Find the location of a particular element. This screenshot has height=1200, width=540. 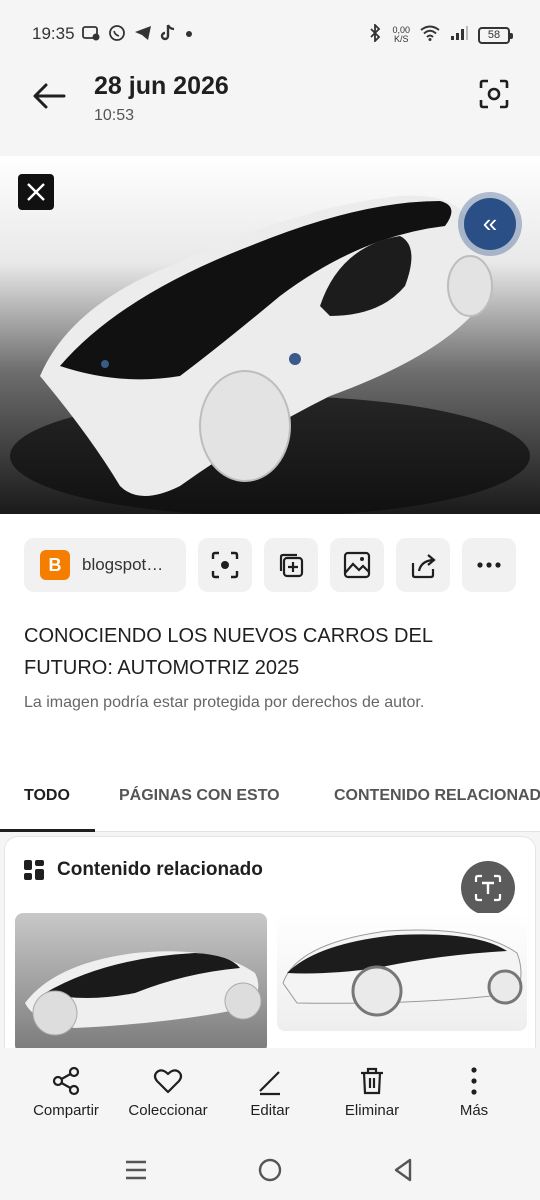

telegram-icon is located at coordinates (143, 35).